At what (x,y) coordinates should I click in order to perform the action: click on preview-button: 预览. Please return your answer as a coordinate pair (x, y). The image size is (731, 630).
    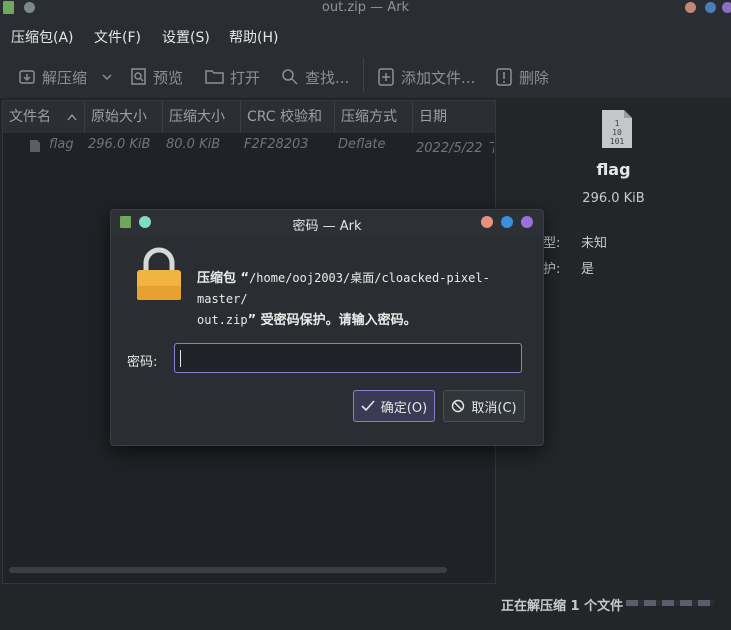
    Looking at the image, I should click on (157, 77).